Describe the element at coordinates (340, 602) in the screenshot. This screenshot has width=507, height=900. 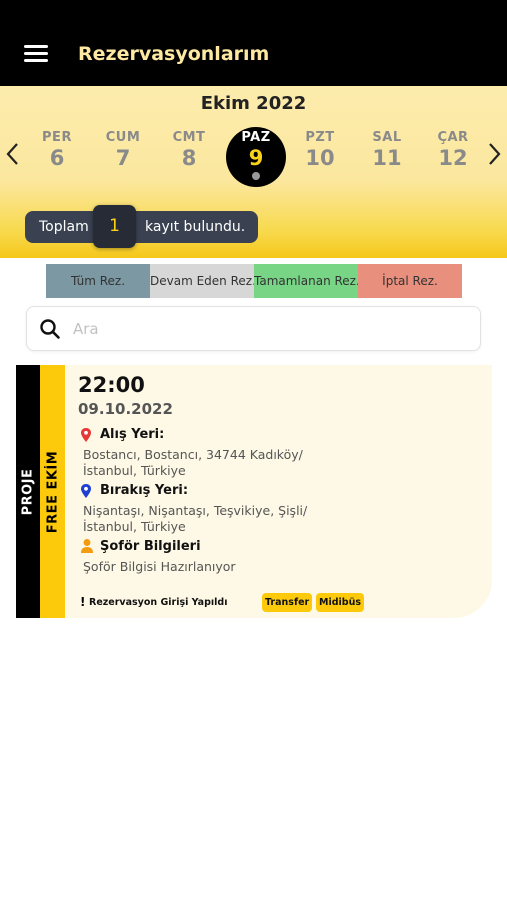
I see `vehicle-type-badge: Midibüs` at that location.